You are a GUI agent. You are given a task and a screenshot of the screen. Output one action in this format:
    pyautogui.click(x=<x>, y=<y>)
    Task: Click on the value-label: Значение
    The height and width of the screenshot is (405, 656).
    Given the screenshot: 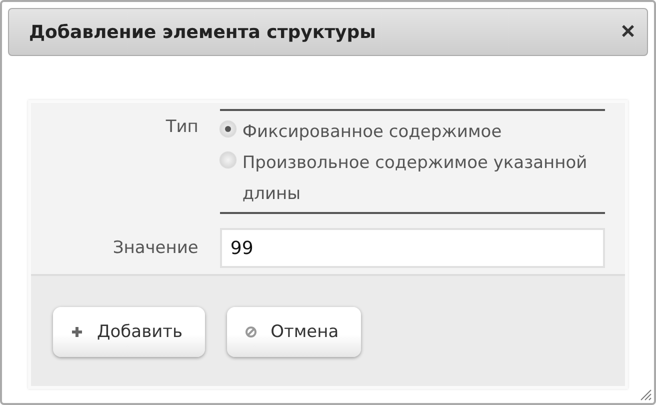 What is the action you would take?
    pyautogui.click(x=156, y=248)
    